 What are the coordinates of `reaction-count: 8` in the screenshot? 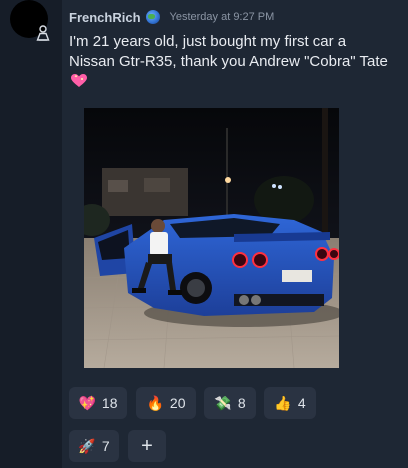 It's located at (241, 403).